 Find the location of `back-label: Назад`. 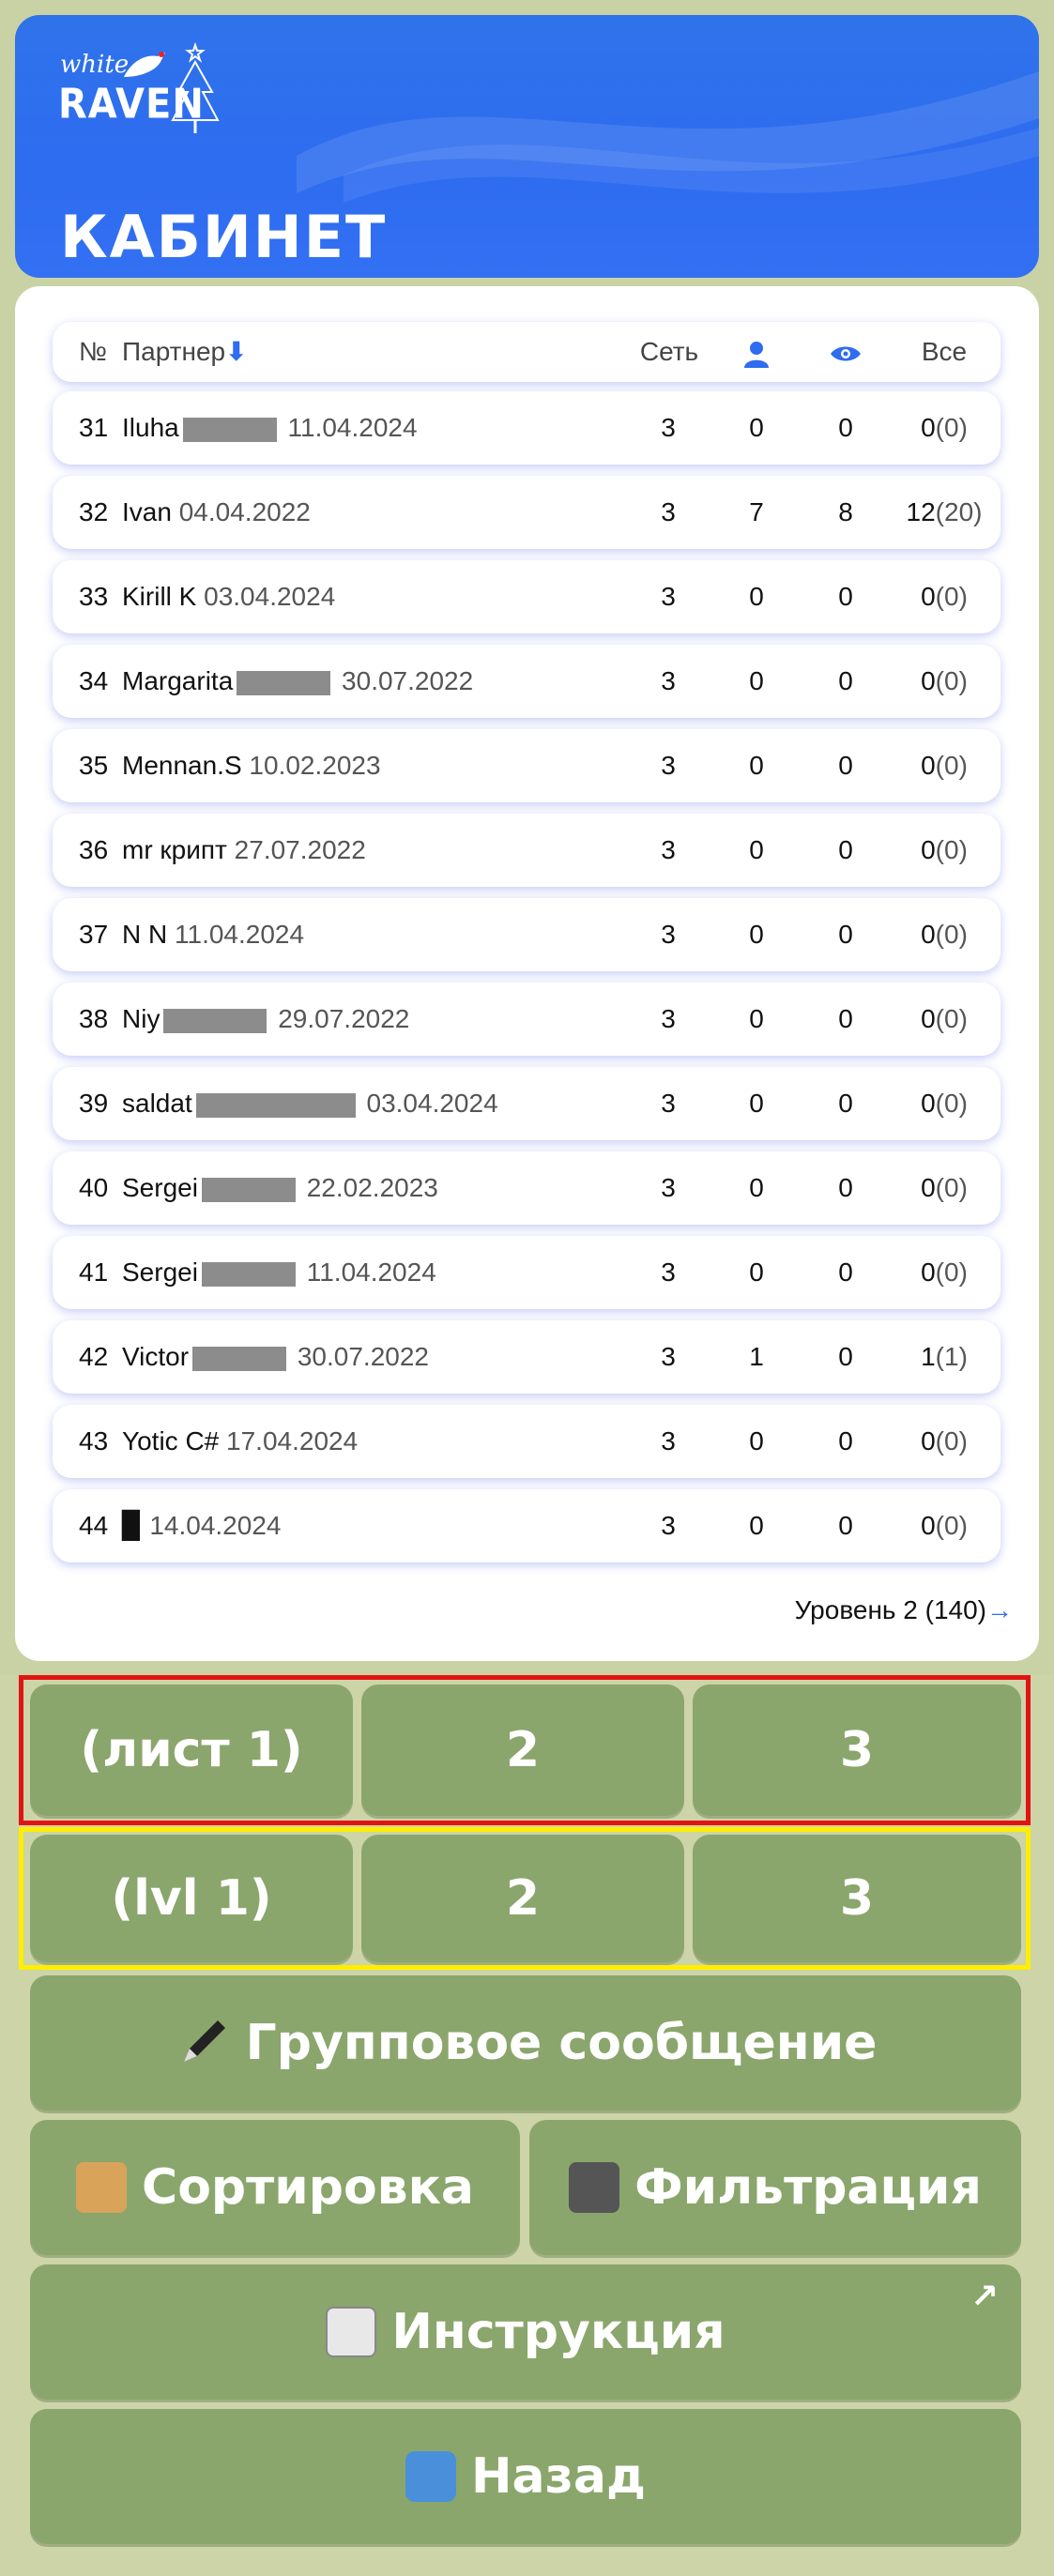

back-label: Назад is located at coordinates (558, 2476).